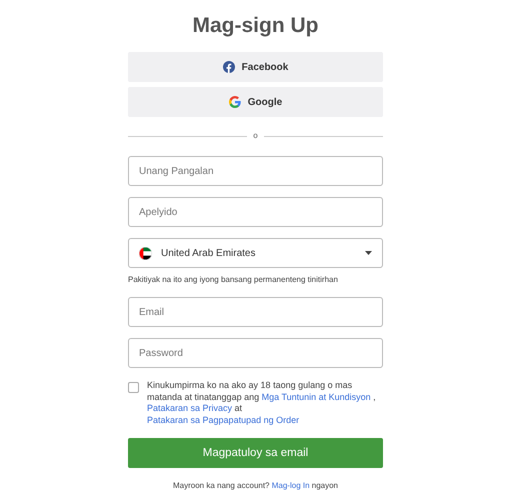 The image size is (511, 500). I want to click on divider-text: o, so click(255, 136).